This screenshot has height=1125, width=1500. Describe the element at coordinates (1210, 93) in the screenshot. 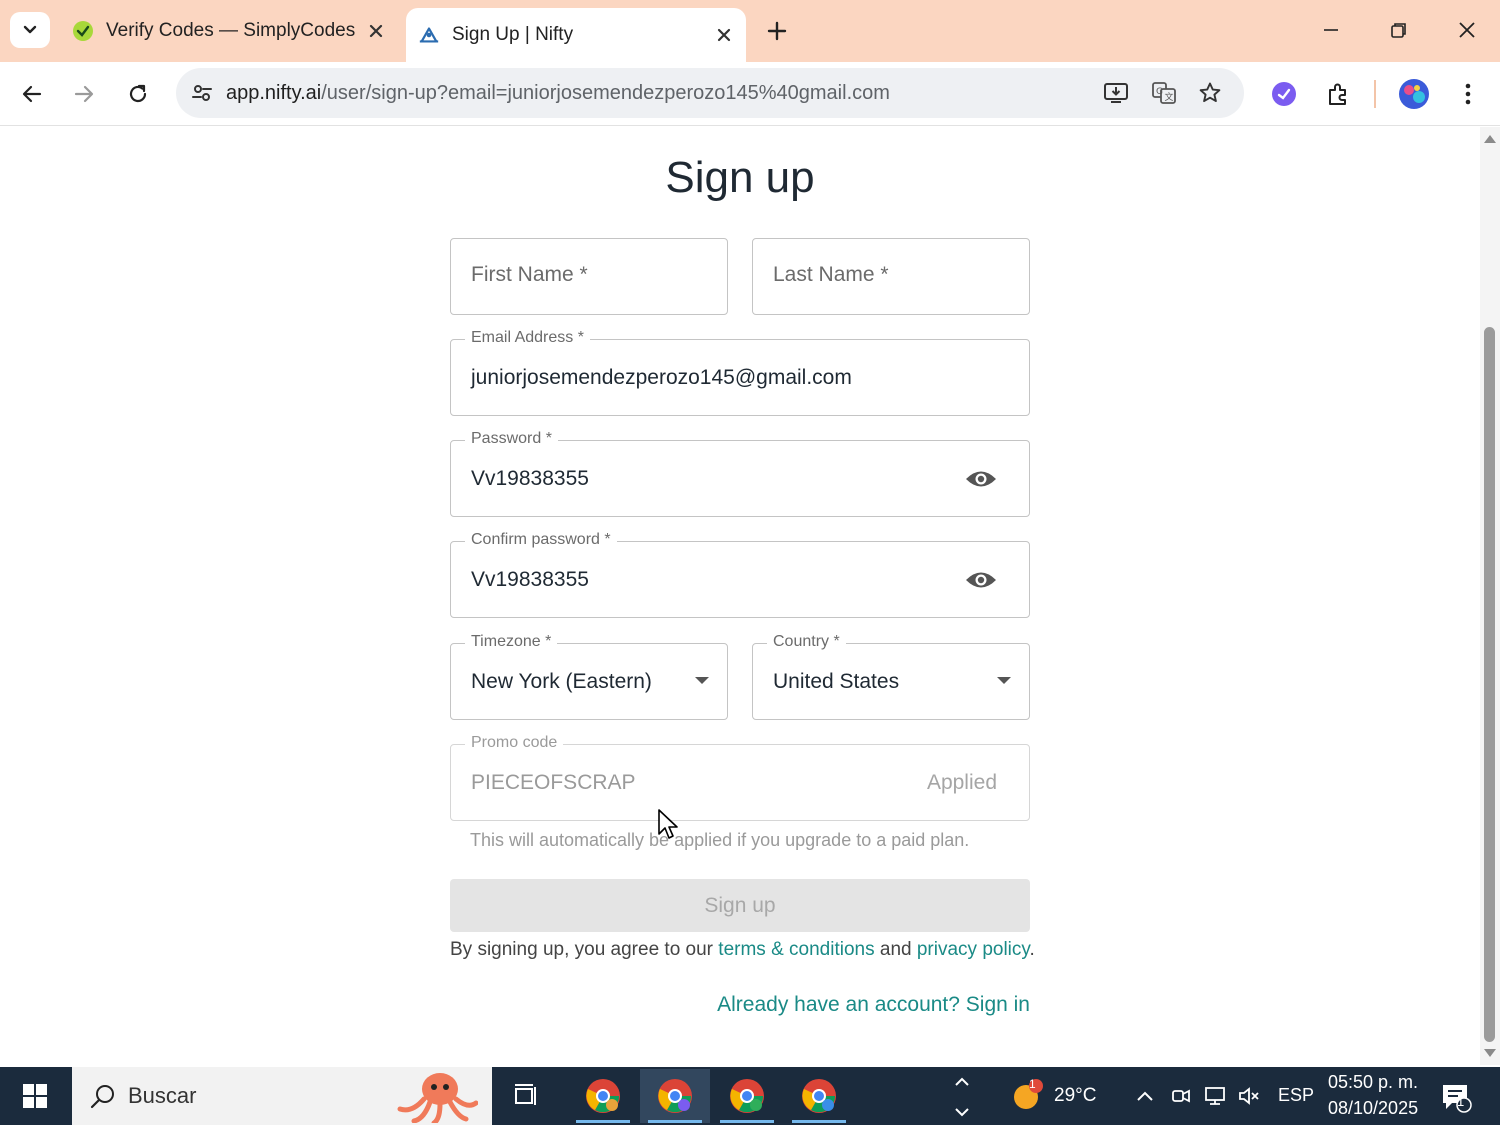

I see `bookmark-star-icon` at that location.